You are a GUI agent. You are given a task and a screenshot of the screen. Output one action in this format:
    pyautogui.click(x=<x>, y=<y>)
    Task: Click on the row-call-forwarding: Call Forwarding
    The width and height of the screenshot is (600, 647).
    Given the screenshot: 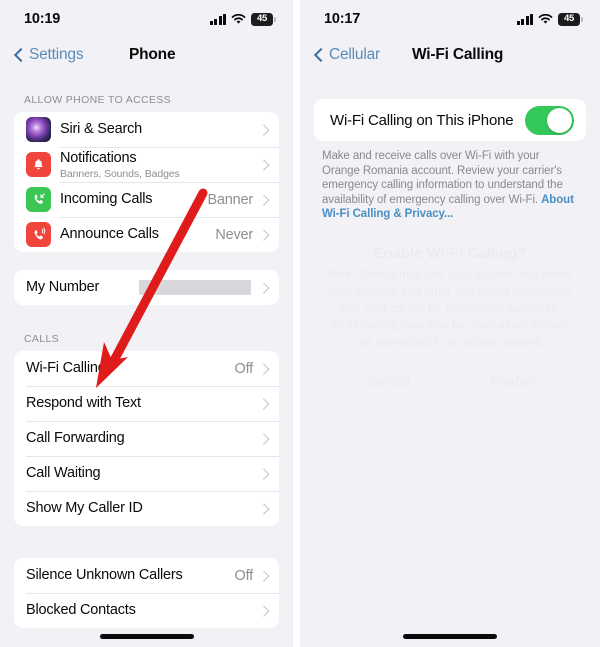 What is the action you would take?
    pyautogui.click(x=146, y=438)
    